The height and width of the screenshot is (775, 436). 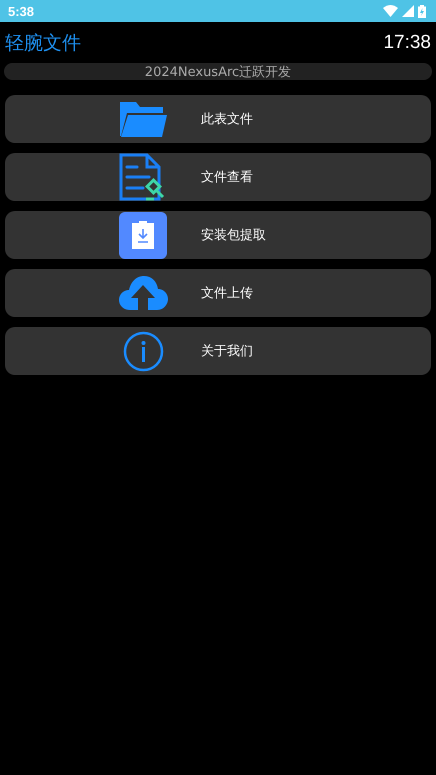 I want to click on status-time: 5:38, so click(x=21, y=11).